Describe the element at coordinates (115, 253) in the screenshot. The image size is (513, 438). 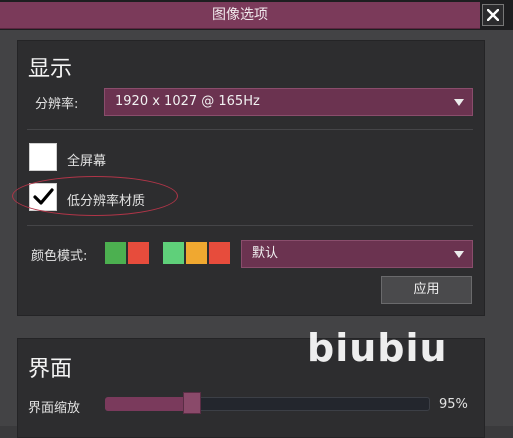
I see `color-swatch-green` at that location.